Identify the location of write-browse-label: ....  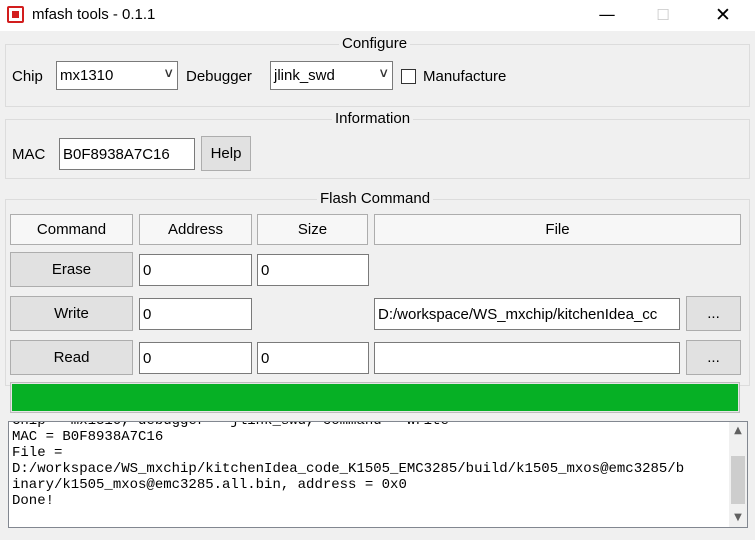
(713, 313).